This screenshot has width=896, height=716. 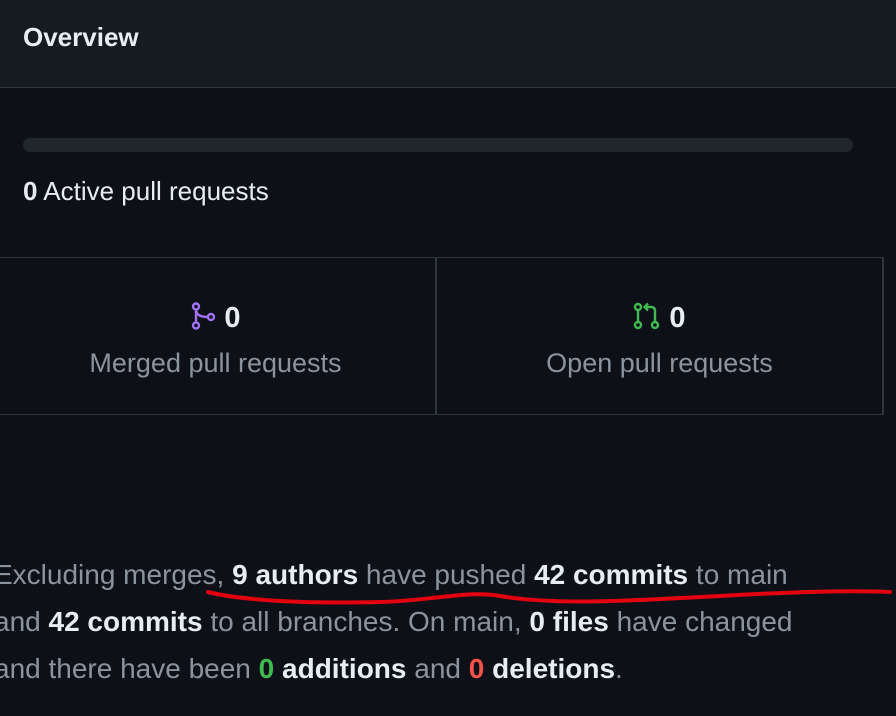 What do you see at coordinates (550, 668) in the screenshot?
I see `deletions-label: deletions` at bounding box center [550, 668].